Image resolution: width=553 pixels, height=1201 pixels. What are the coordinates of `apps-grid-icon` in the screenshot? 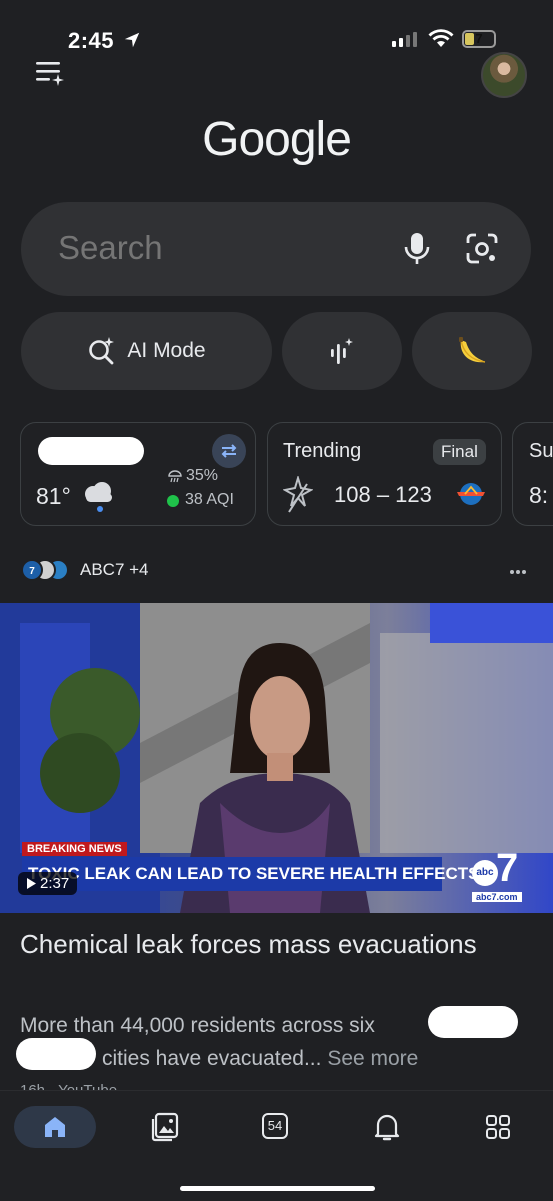 It's located at (498, 1127).